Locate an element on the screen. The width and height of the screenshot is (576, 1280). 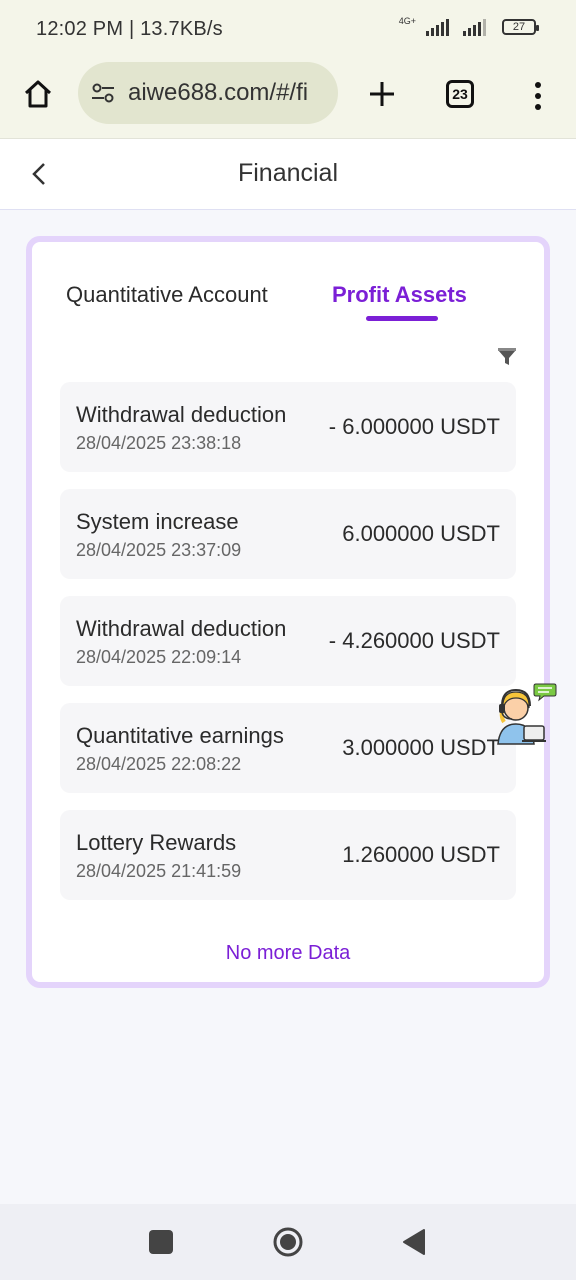
new-tab-plus-icon is located at coordinates (382, 94).